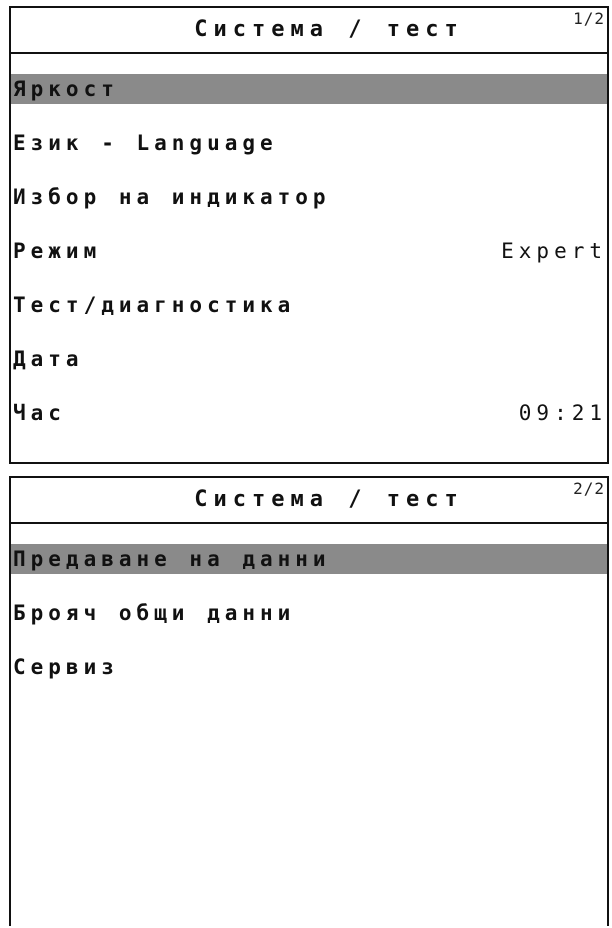 This screenshot has width=612, height=928. I want to click on menu-item-label-suffix: - Language, so click(180, 143).